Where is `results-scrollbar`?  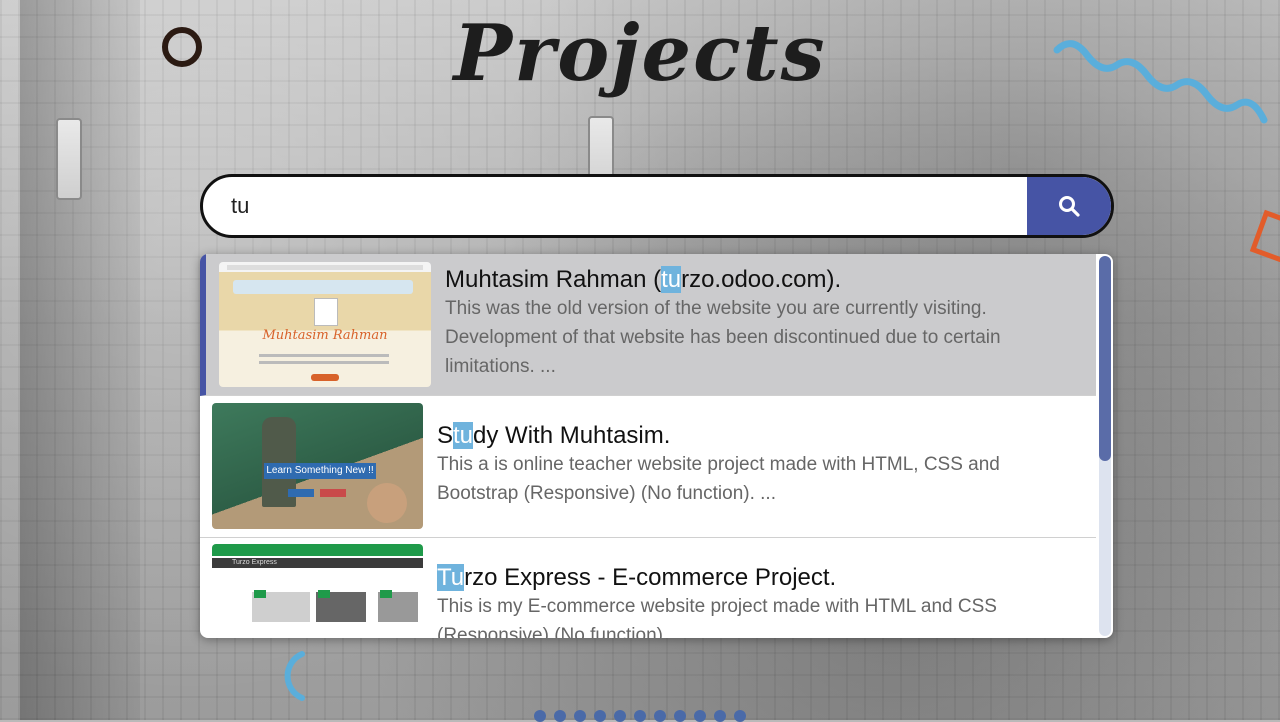
results-scrollbar is located at coordinates (1105, 446).